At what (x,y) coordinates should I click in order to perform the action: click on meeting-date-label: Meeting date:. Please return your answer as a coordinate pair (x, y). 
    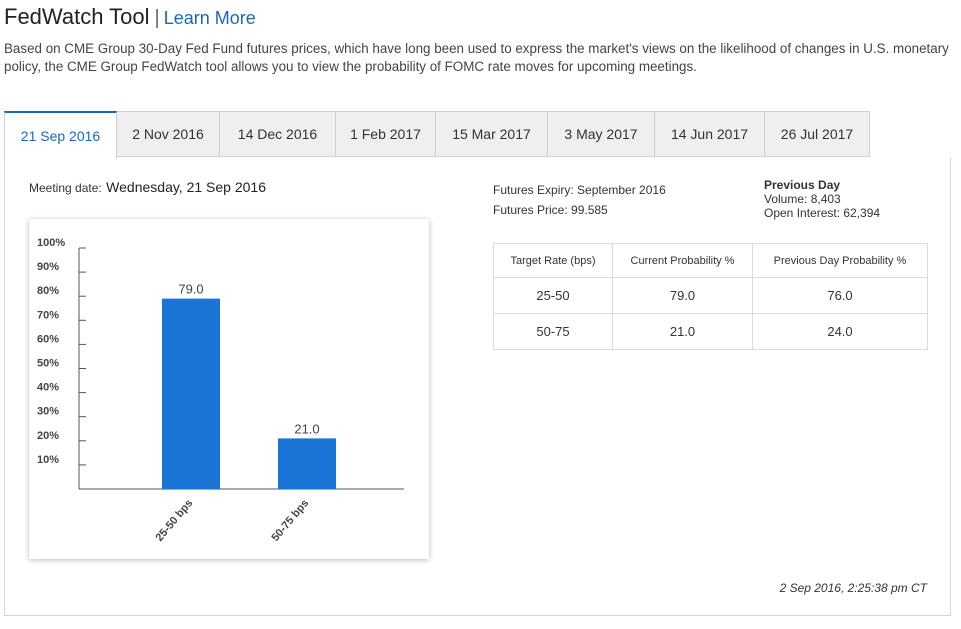
    Looking at the image, I should click on (65, 188).